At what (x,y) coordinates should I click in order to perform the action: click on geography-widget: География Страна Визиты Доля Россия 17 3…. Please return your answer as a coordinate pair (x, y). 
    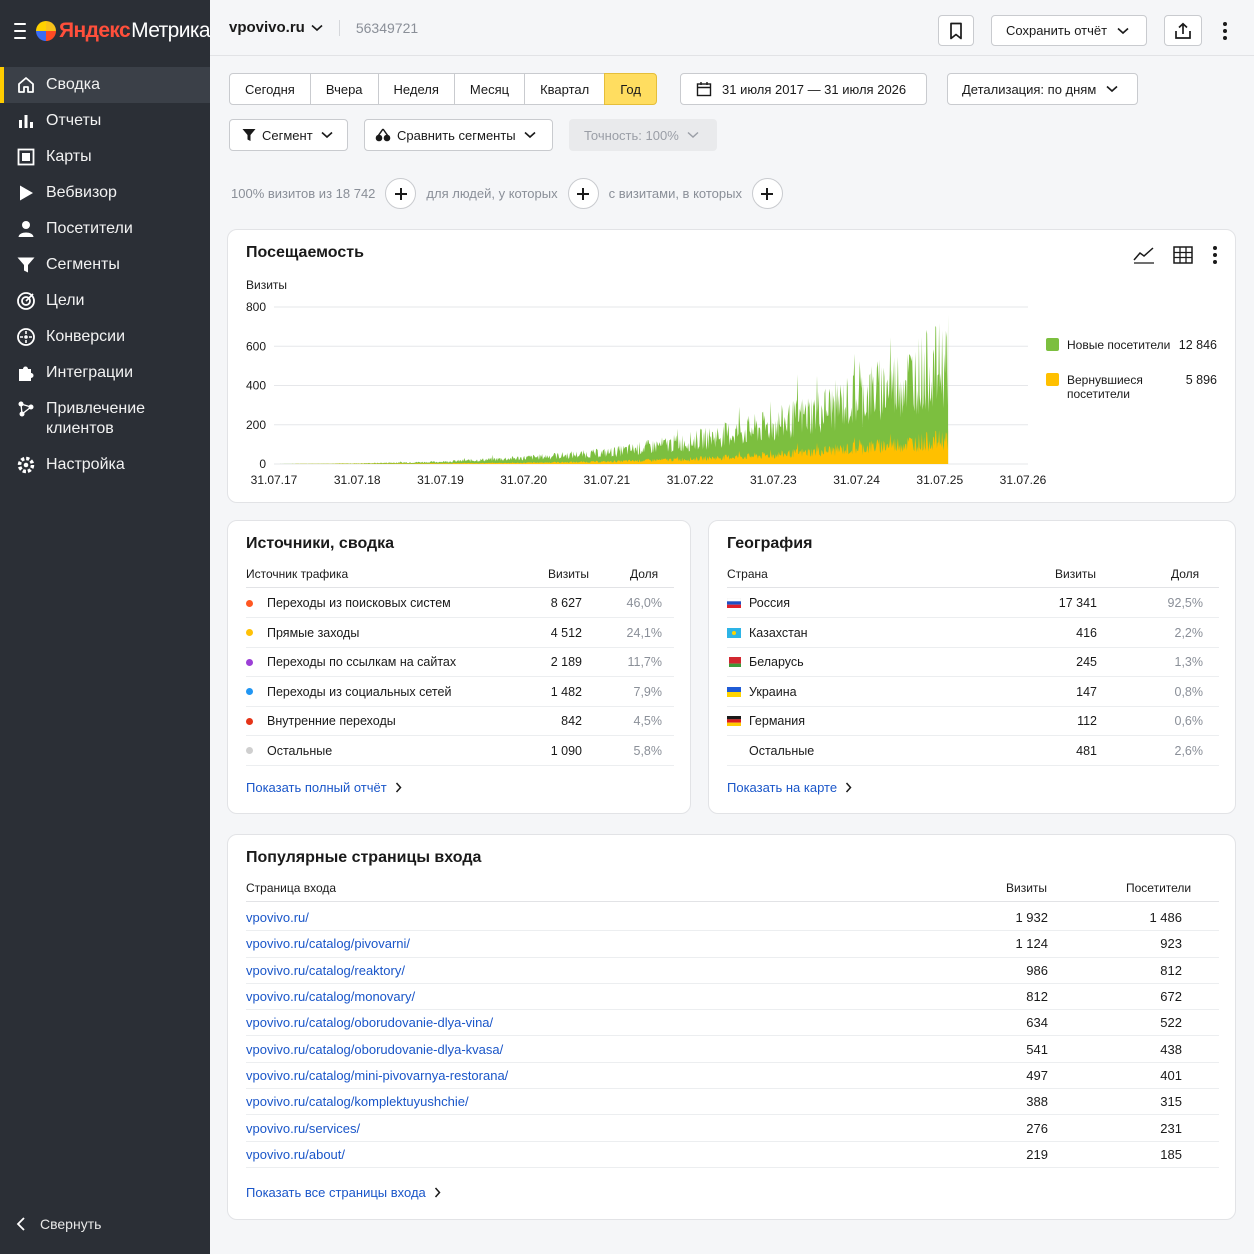
    Looking at the image, I should click on (972, 667).